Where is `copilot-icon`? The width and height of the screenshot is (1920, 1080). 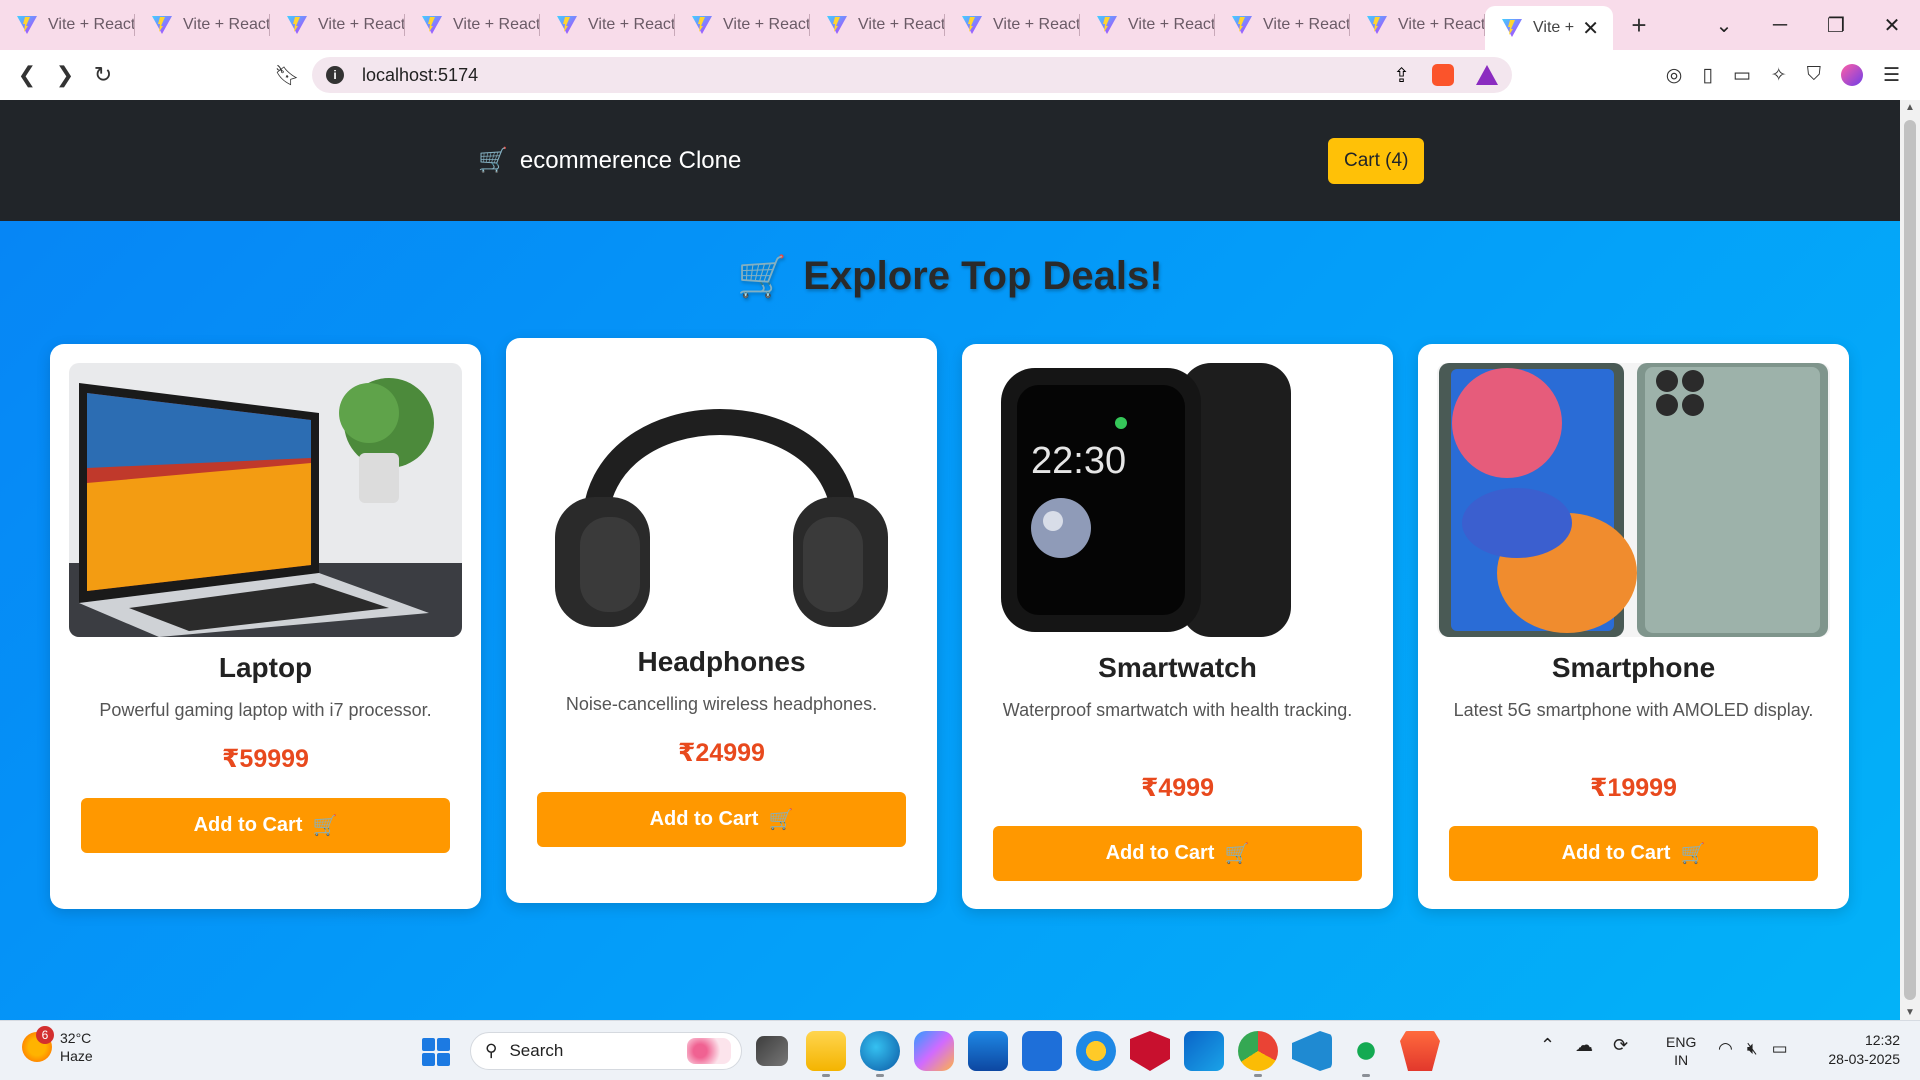
copilot-icon is located at coordinates (934, 1051).